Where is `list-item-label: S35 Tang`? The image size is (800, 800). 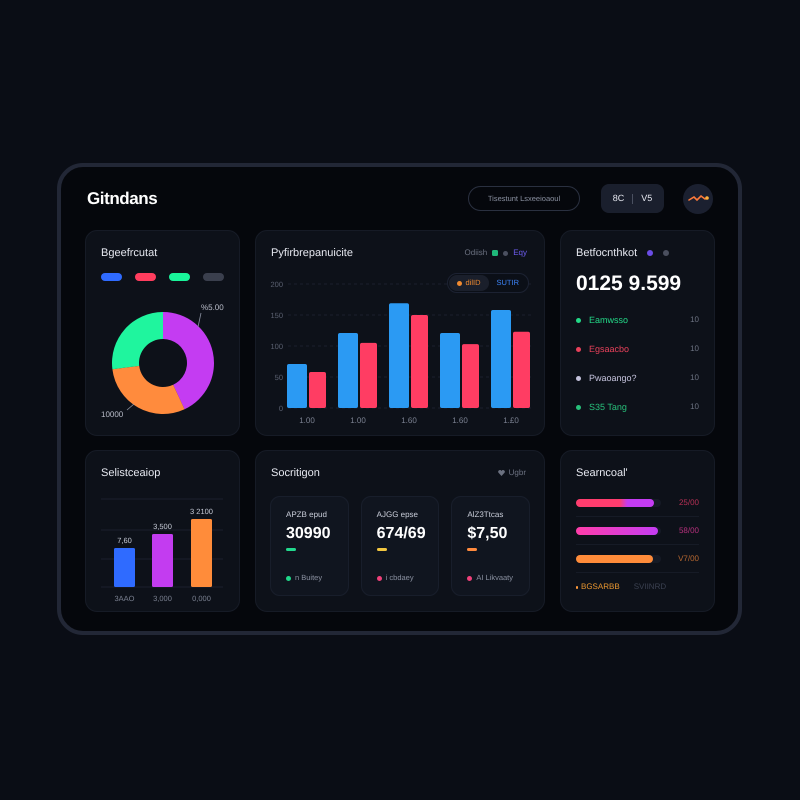 list-item-label: S35 Tang is located at coordinates (608, 407).